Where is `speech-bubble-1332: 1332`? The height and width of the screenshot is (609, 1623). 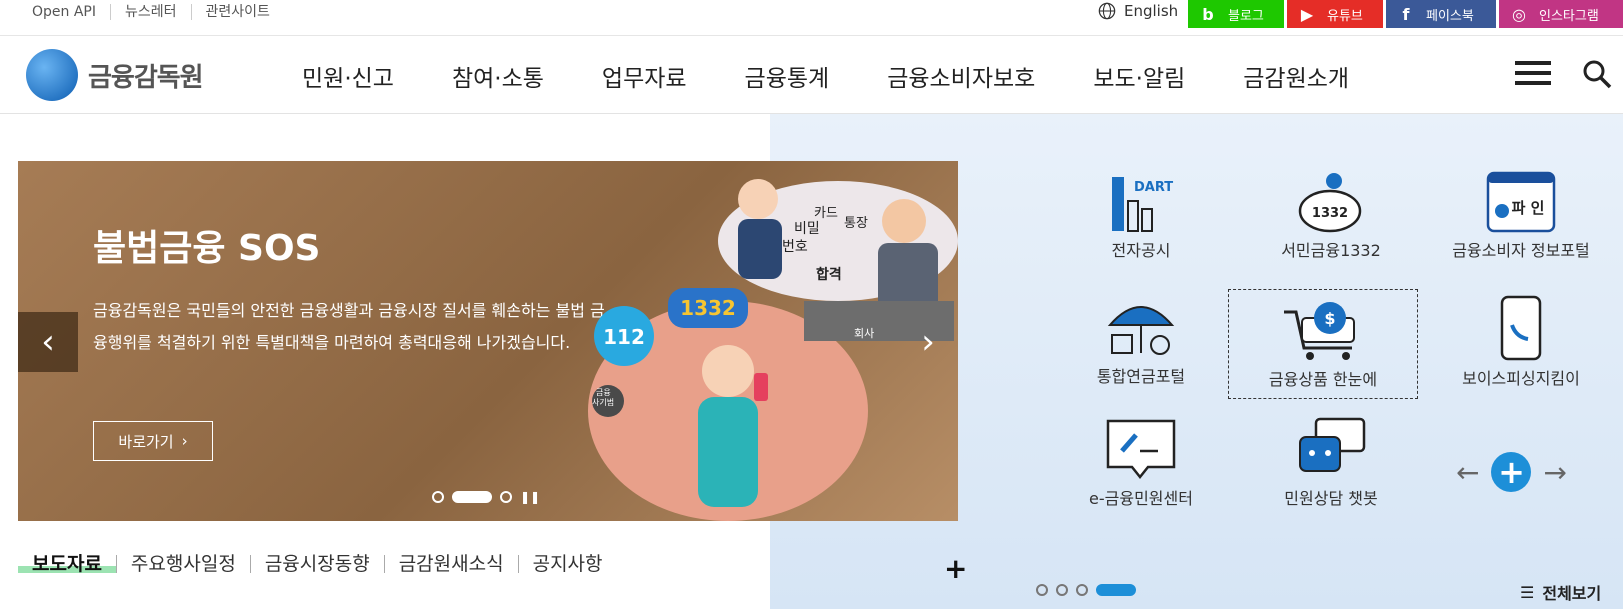
speech-bubble-1332: 1332 is located at coordinates (708, 308).